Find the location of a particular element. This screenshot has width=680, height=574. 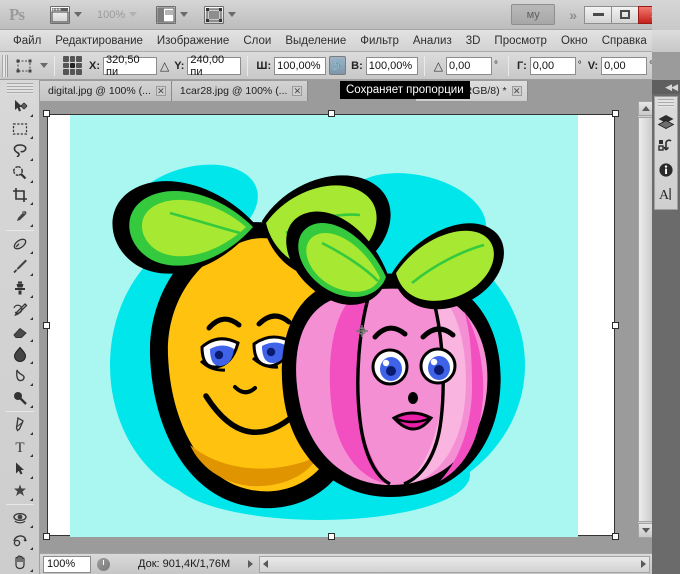

menu-item-filter: Фильтр is located at coordinates (379, 41).